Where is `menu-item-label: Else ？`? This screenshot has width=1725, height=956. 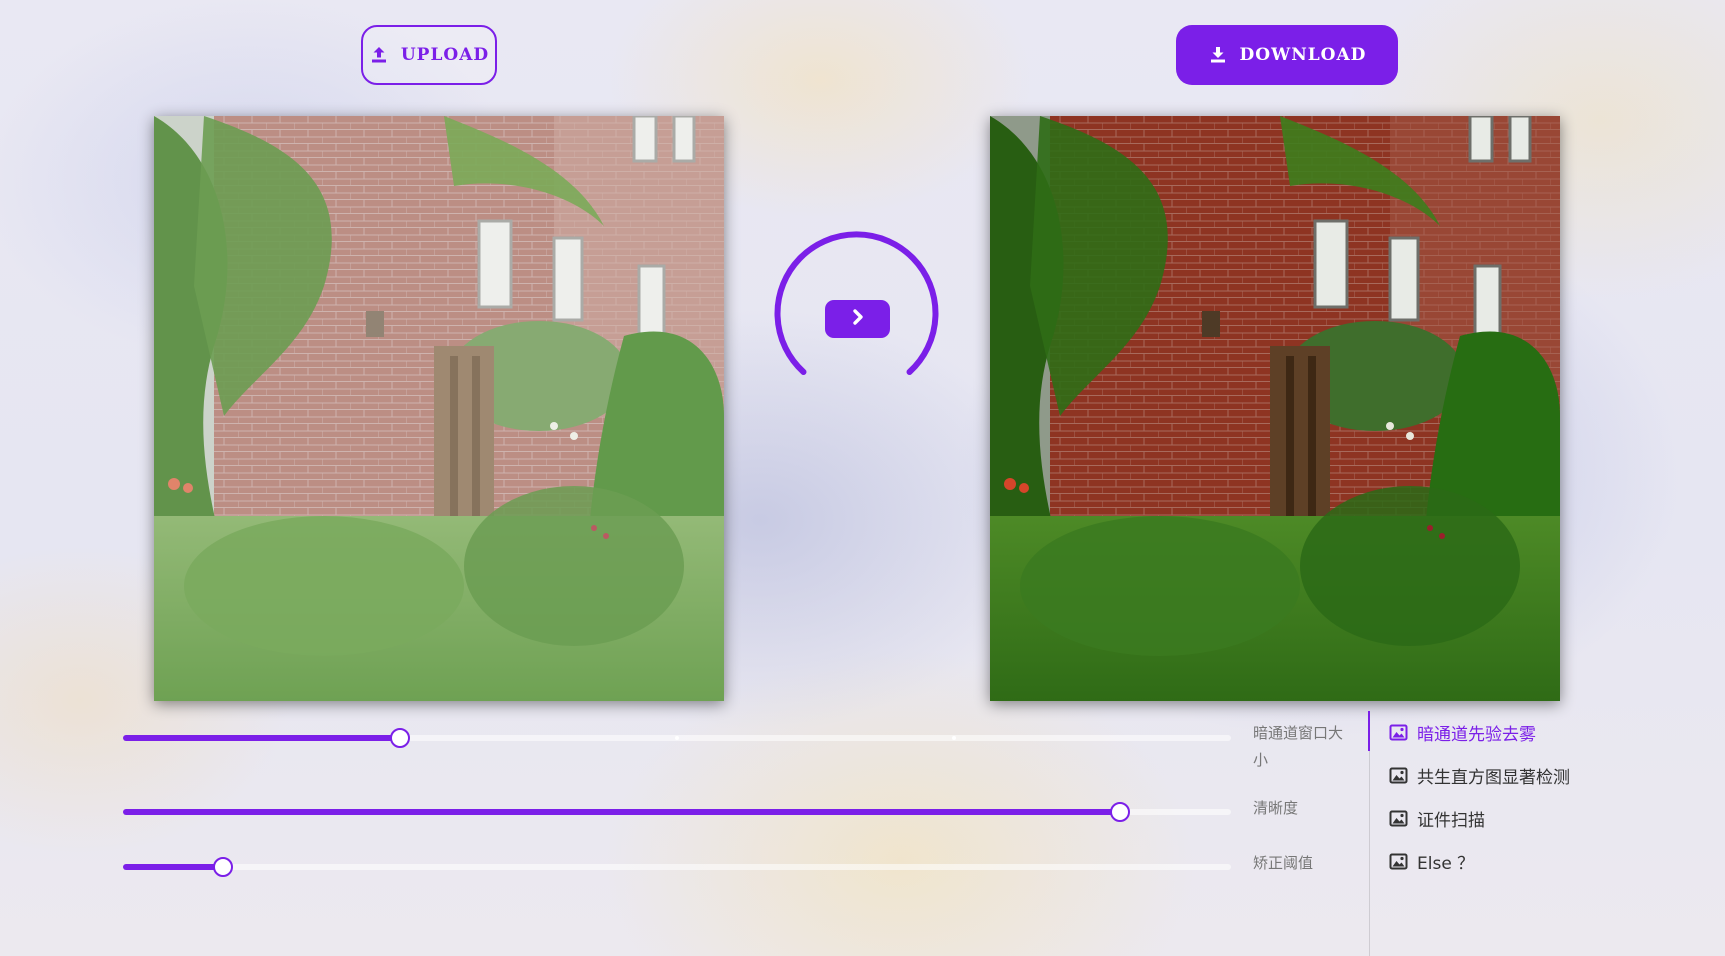 menu-item-label: Else ？ is located at coordinates (1446, 864).